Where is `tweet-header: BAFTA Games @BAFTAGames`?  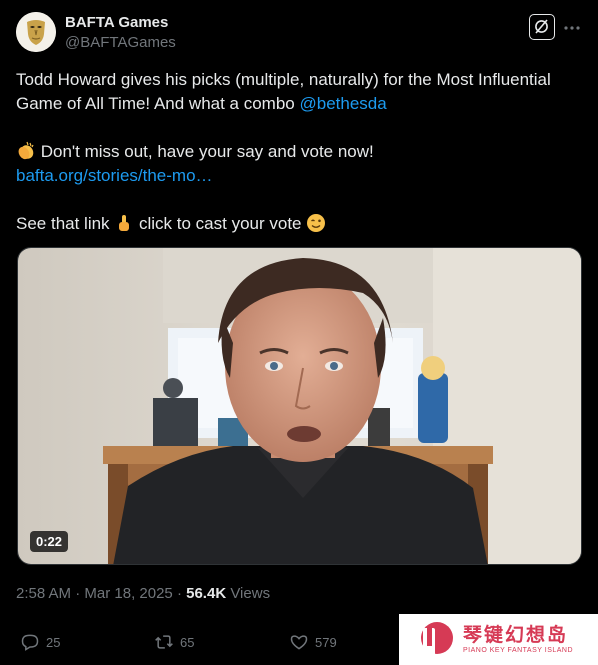
tweet-header: BAFTA Games @BAFTAGames is located at coordinates (299, 34).